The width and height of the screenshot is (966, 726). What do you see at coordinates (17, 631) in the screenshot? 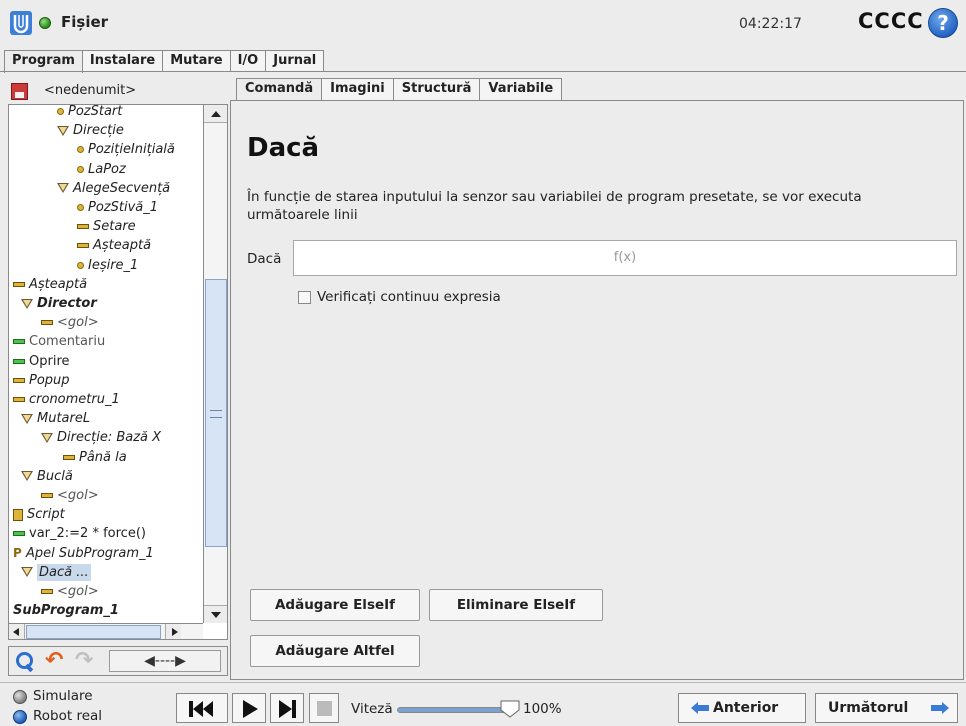
I see `scroll-left-icon` at bounding box center [17, 631].